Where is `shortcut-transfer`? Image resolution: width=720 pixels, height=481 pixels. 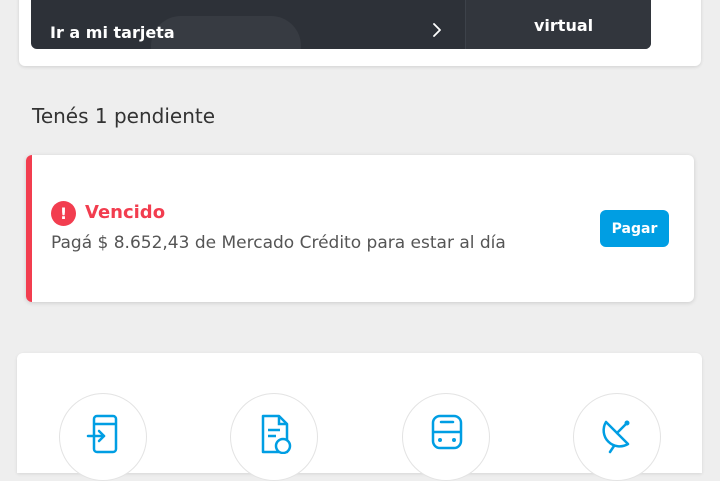
shortcut-transfer is located at coordinates (103, 437).